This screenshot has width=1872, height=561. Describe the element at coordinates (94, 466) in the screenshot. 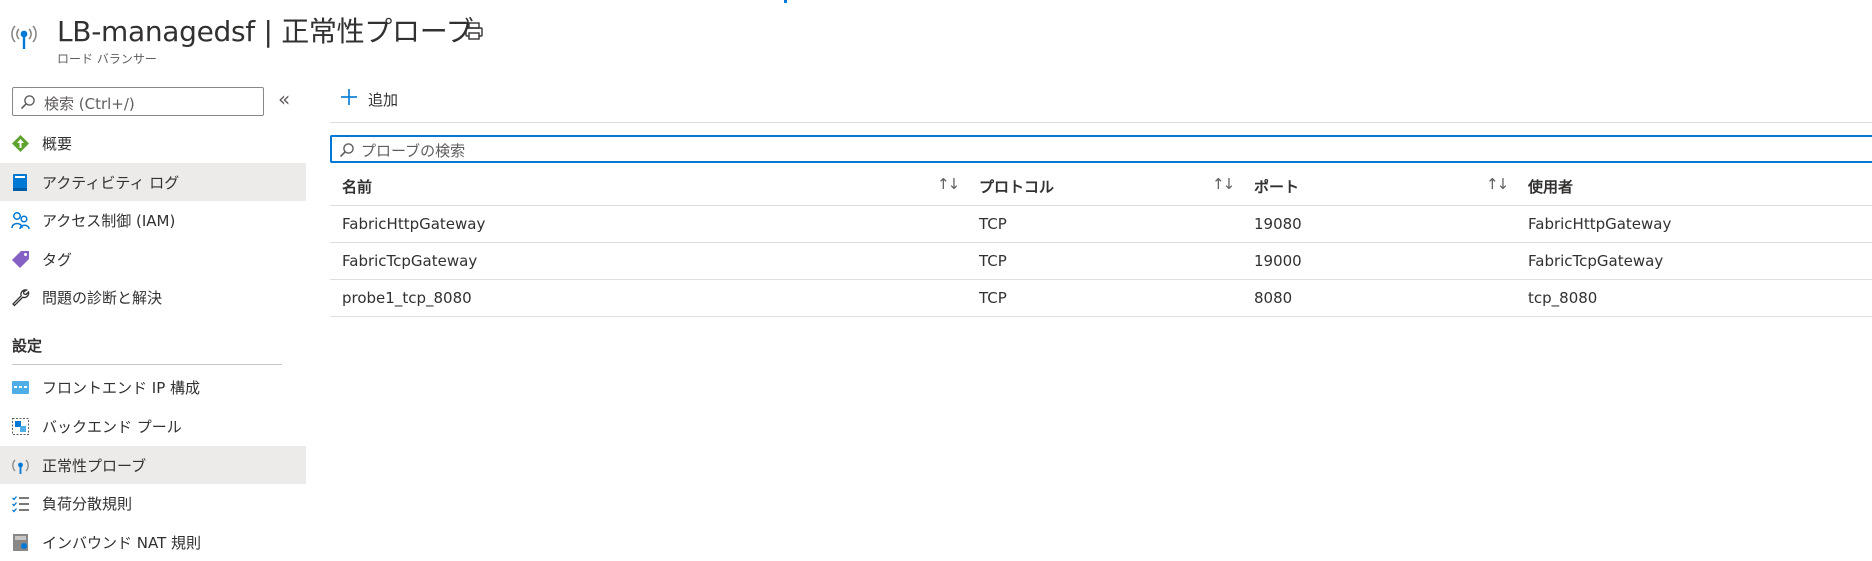

I see `menu-item-label: 正常性プローブ` at that location.